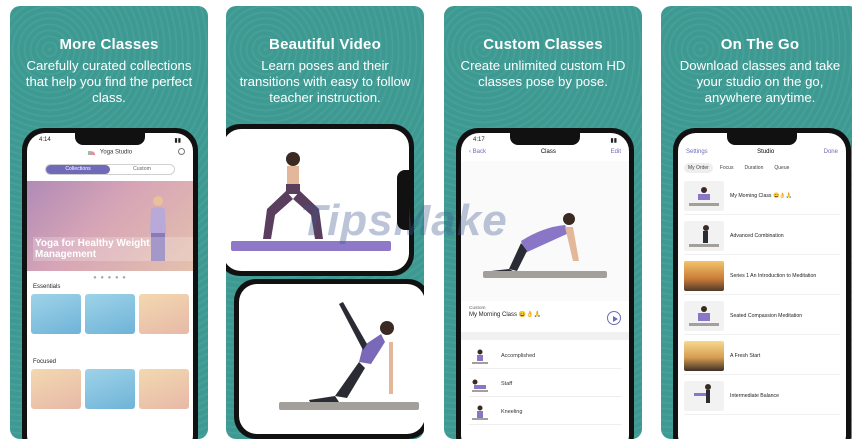  I want to click on chip-my-order: My Order, so click(698, 168).